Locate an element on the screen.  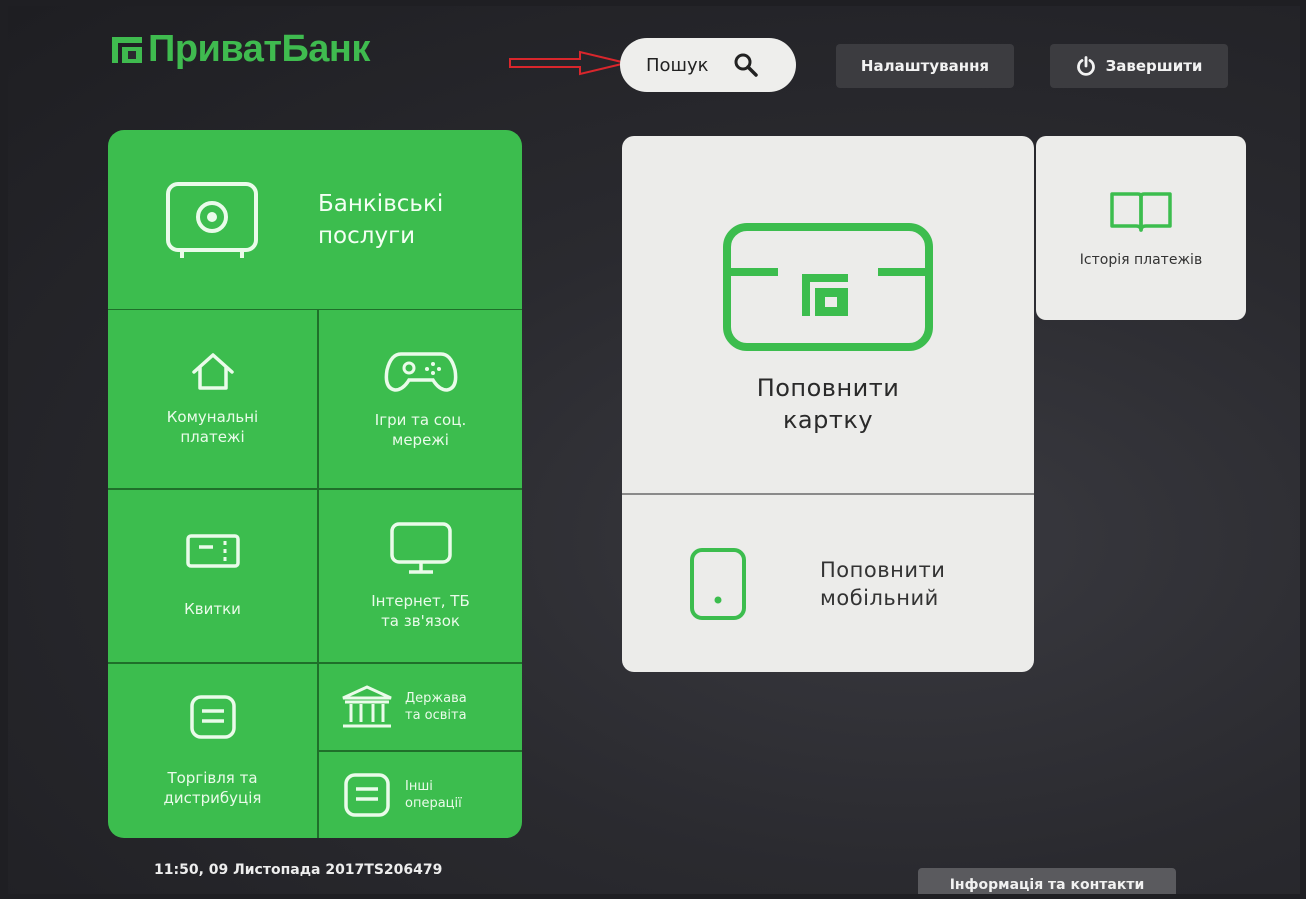
power-icon is located at coordinates (1085, 66).